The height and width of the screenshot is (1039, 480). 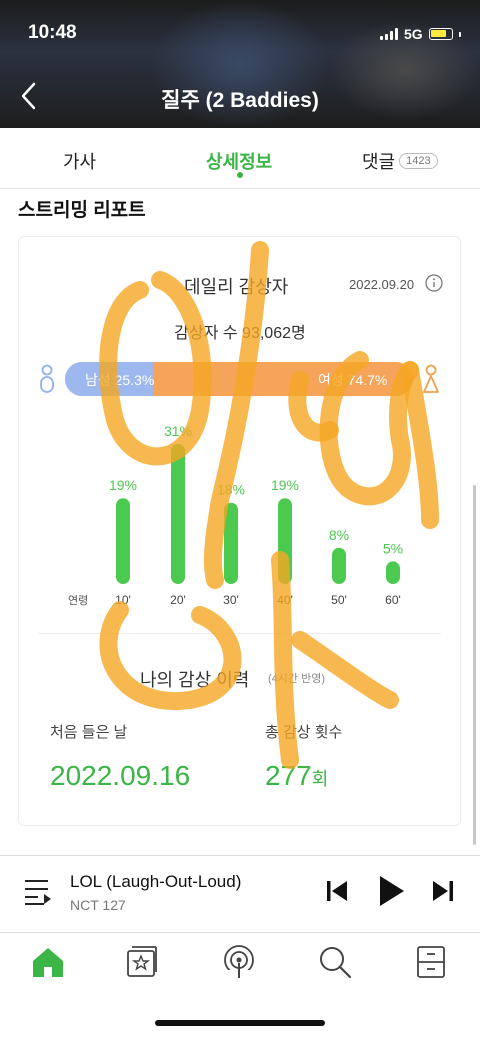 I want to click on comment-count-badge: 1423, so click(x=418, y=161).